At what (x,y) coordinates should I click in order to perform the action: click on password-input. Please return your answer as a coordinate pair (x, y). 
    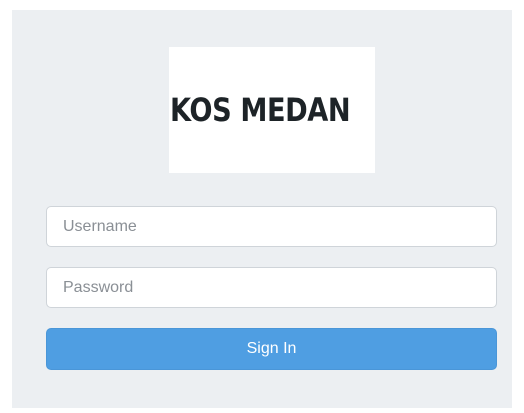
    Looking at the image, I should click on (271, 287).